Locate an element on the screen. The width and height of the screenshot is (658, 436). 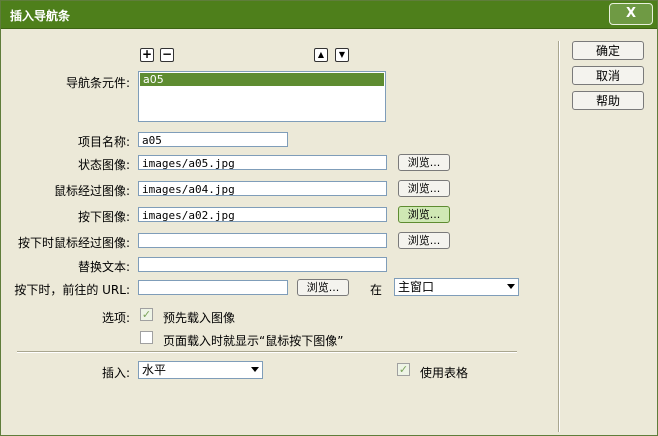
in-label: 在 is located at coordinates (376, 290).